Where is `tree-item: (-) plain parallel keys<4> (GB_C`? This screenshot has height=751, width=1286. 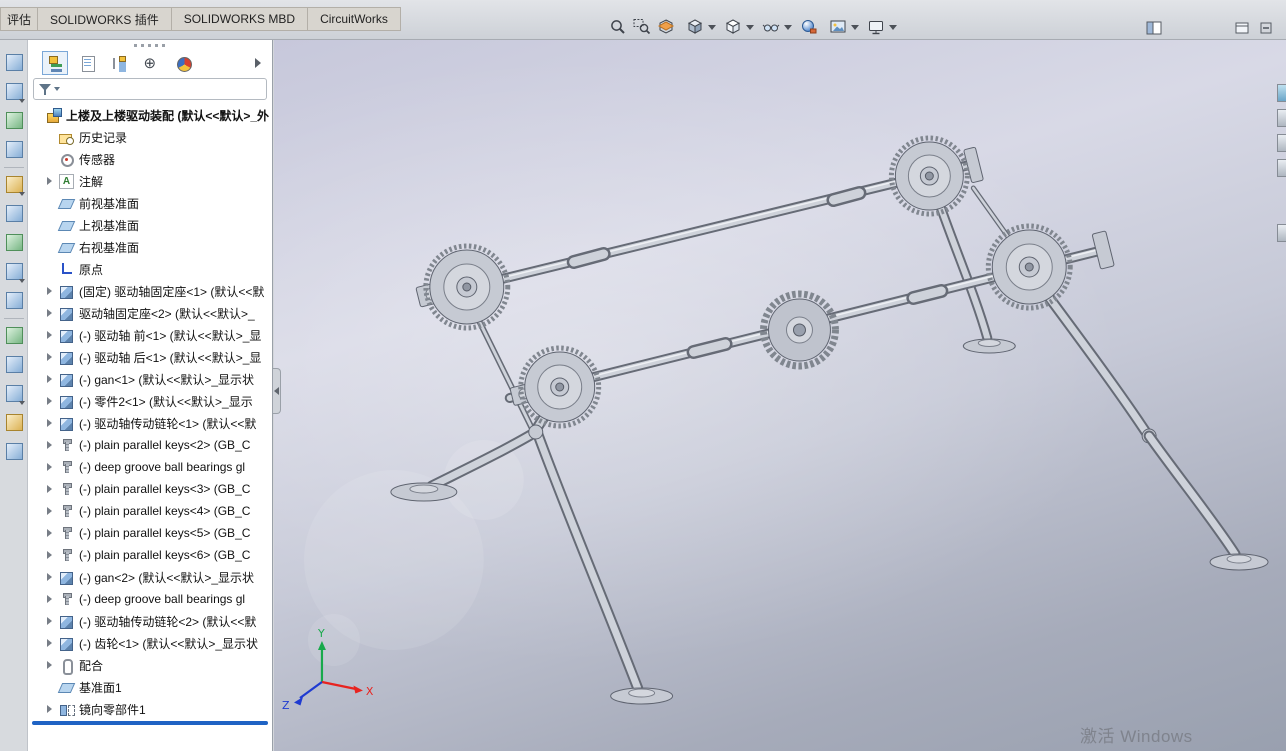
tree-item: (-) plain parallel keys<4> (GB_C is located at coordinates (150, 511).